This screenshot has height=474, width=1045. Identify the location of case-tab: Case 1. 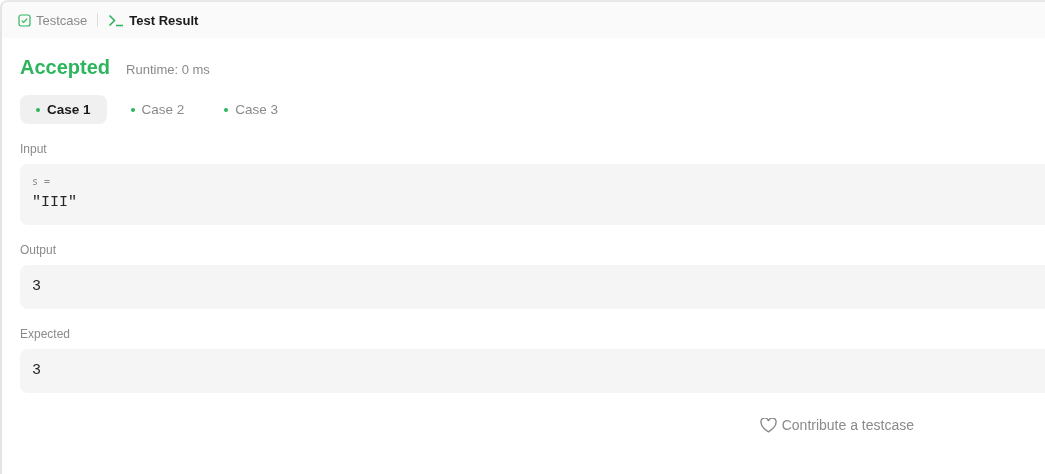
(63, 109).